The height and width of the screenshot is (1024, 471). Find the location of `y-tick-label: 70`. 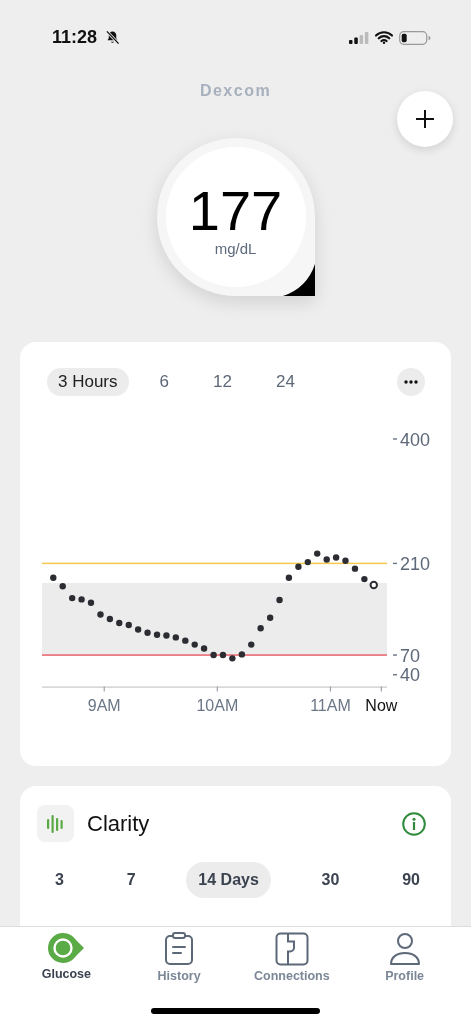

y-tick-label: 70 is located at coordinates (410, 655).